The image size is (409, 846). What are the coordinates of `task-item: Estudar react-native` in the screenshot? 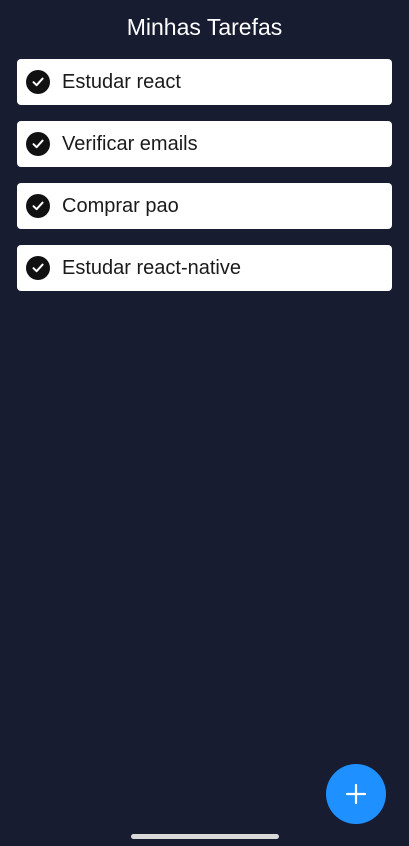 It's located at (204, 268).